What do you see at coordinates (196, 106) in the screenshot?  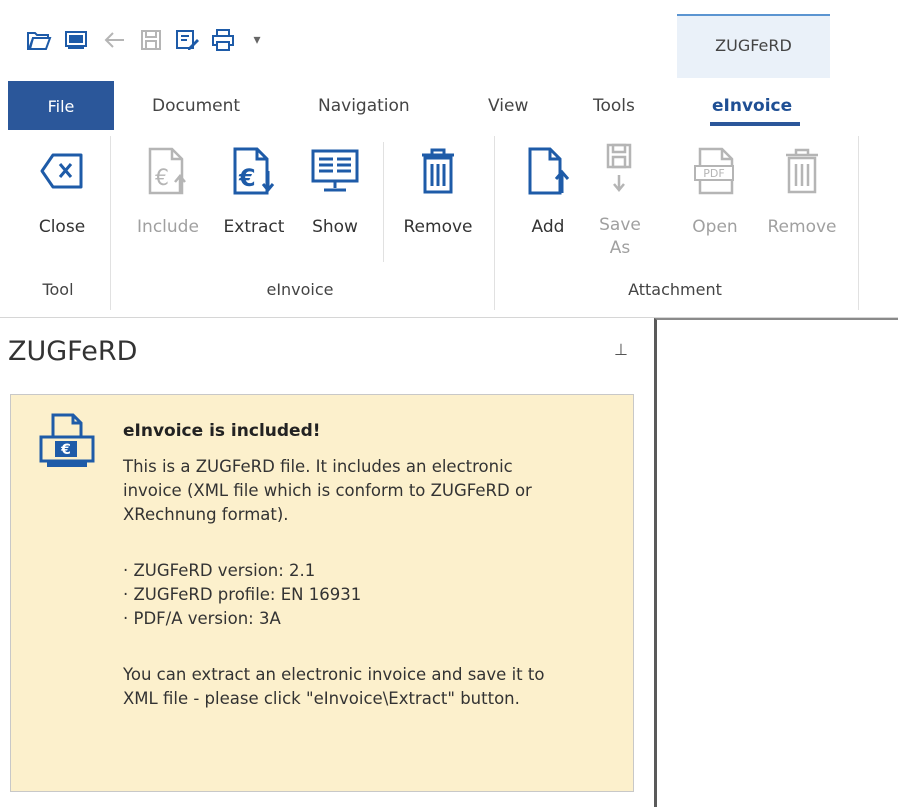 I see `tab-document: Document` at bounding box center [196, 106].